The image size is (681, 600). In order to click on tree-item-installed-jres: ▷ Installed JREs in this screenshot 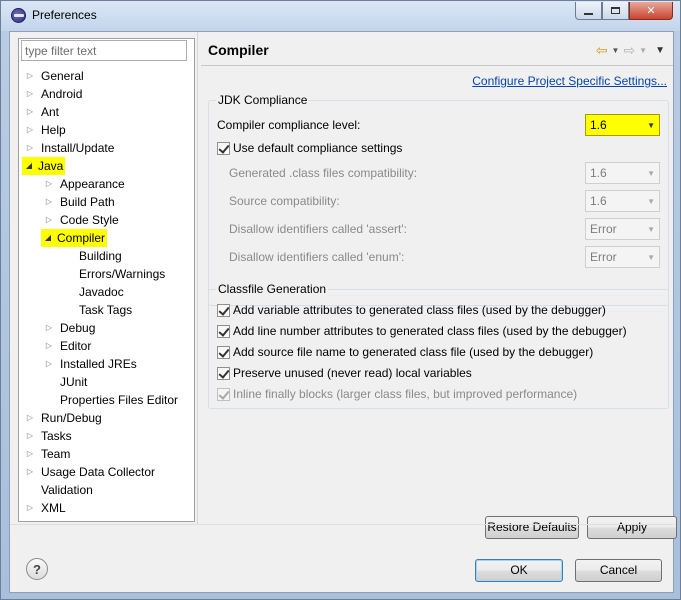, I will do `click(106, 364)`.